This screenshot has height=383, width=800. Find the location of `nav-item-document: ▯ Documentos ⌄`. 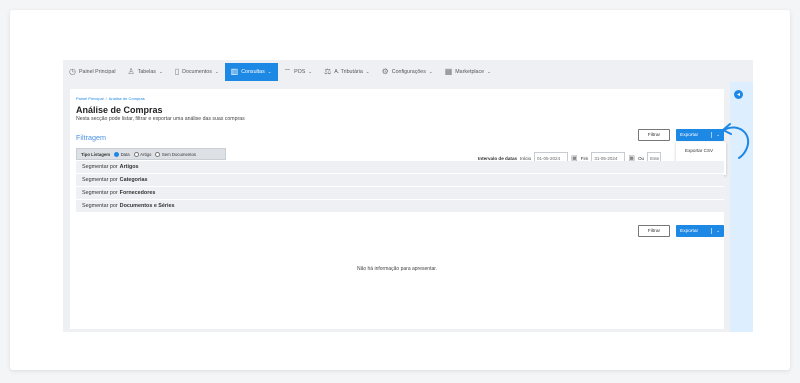

nav-item-document: ▯ Documentos ⌄ is located at coordinates (197, 72).